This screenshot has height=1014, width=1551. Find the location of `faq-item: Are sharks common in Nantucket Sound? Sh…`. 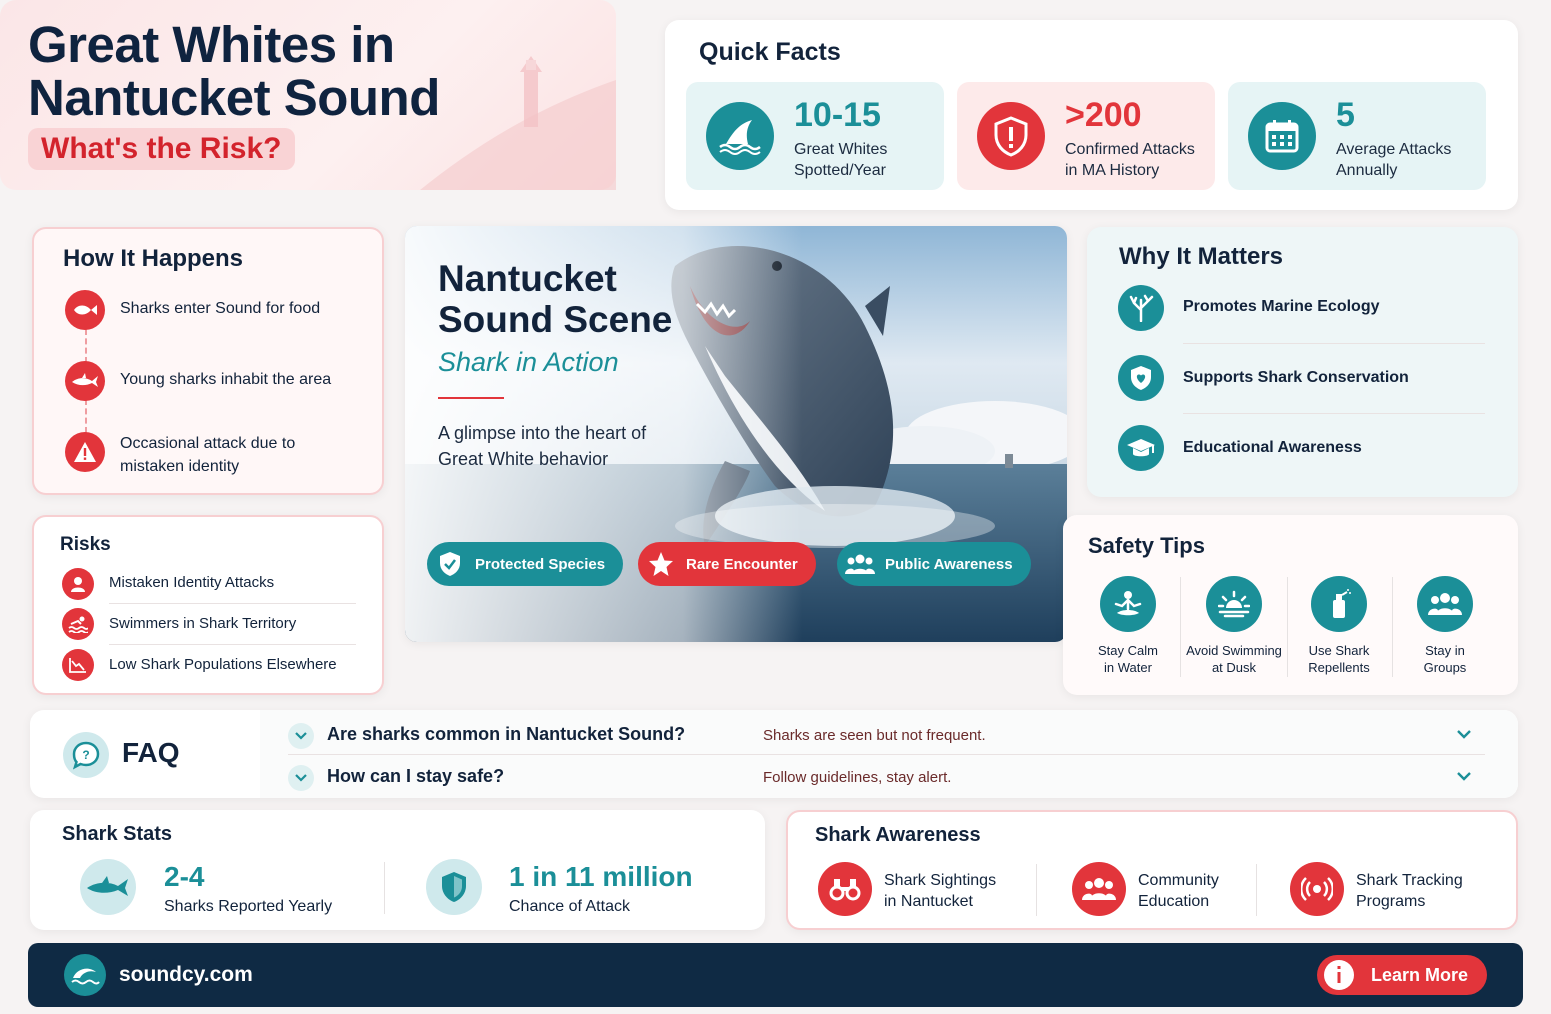

faq-item: Are sharks common in Nantucket Sound? Sh… is located at coordinates (888, 735).